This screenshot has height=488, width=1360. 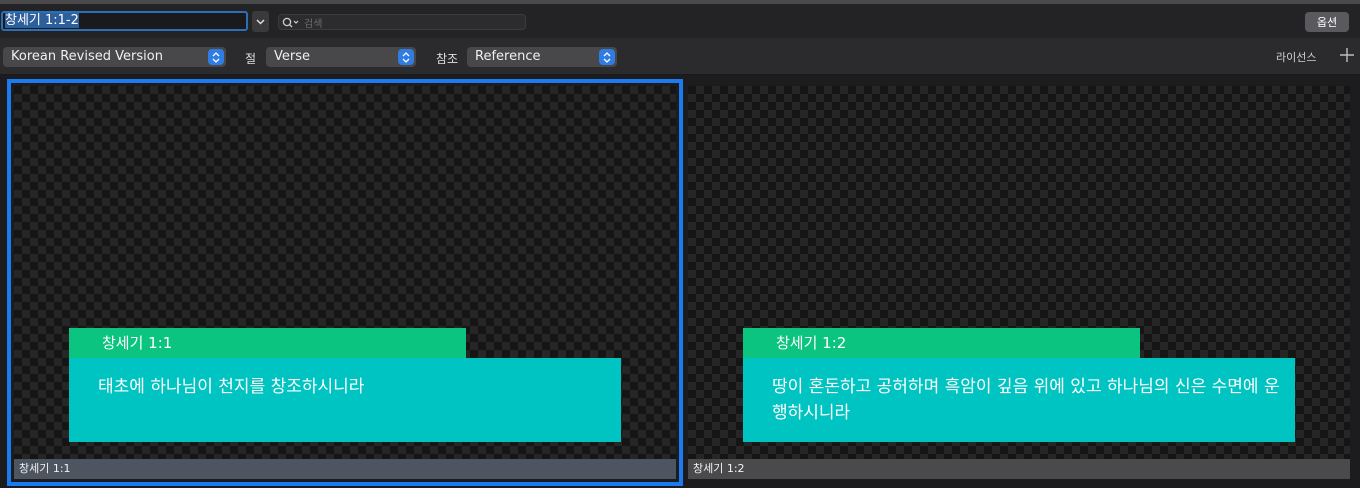 What do you see at coordinates (1327, 22) in the screenshot?
I see `options-button: 옵션` at bounding box center [1327, 22].